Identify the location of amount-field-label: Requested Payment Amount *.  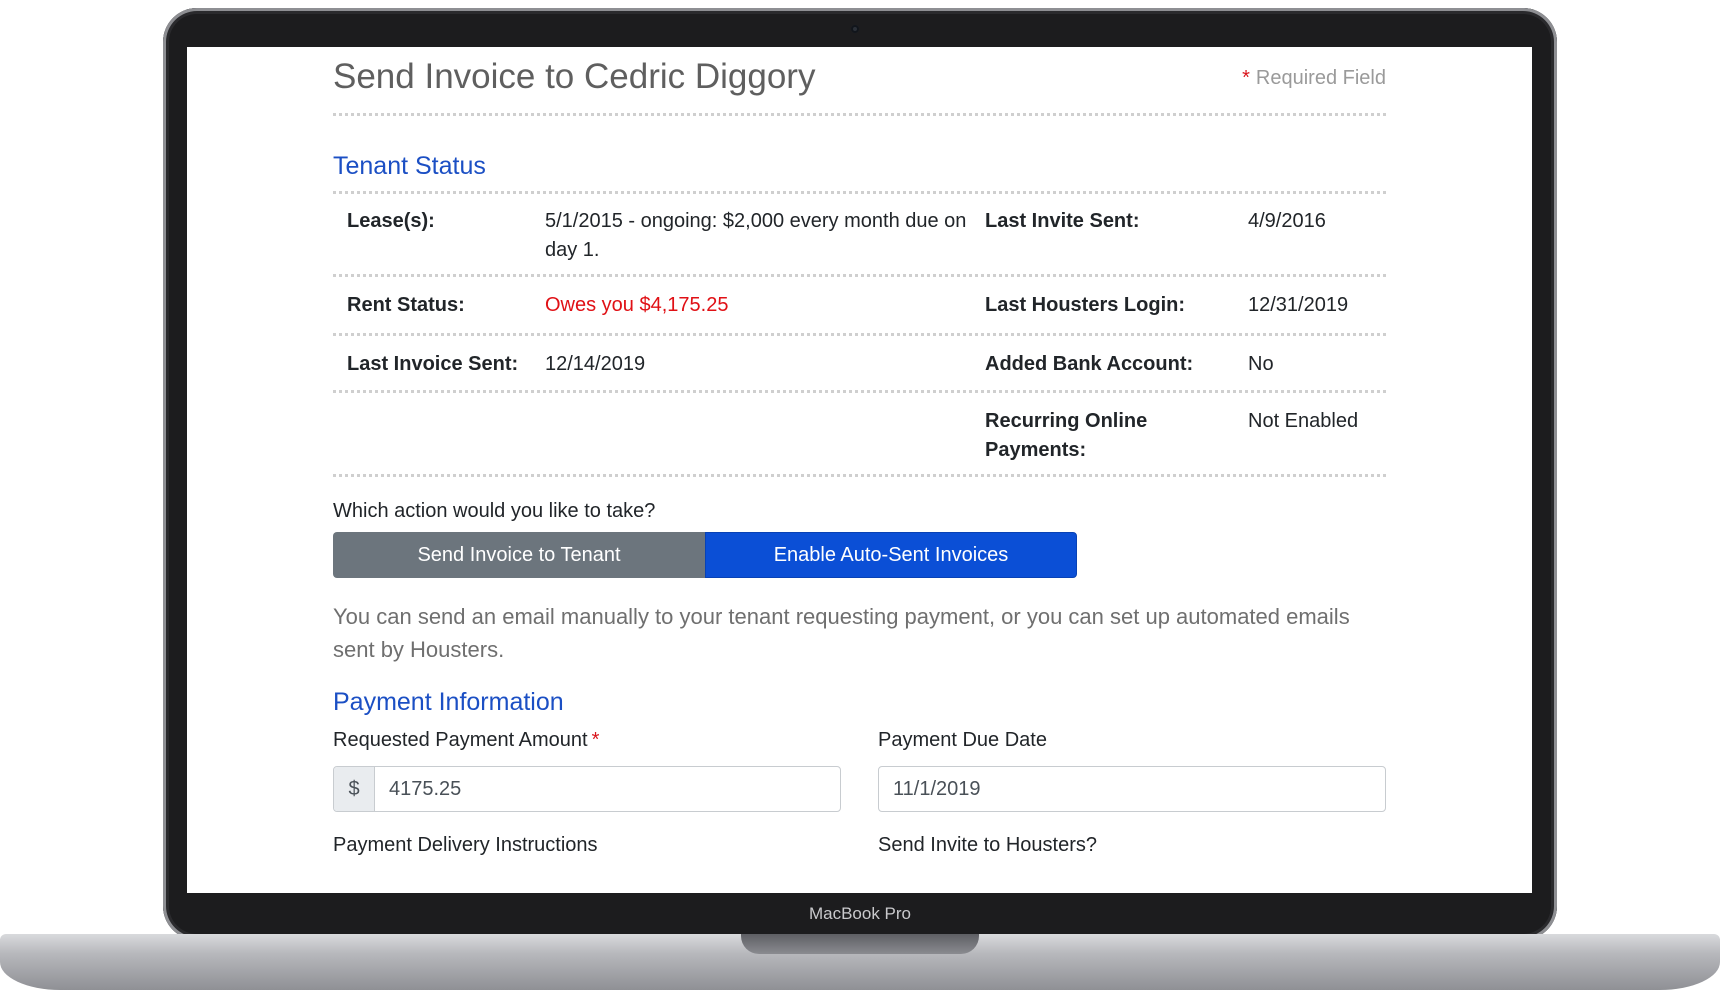
(587, 743).